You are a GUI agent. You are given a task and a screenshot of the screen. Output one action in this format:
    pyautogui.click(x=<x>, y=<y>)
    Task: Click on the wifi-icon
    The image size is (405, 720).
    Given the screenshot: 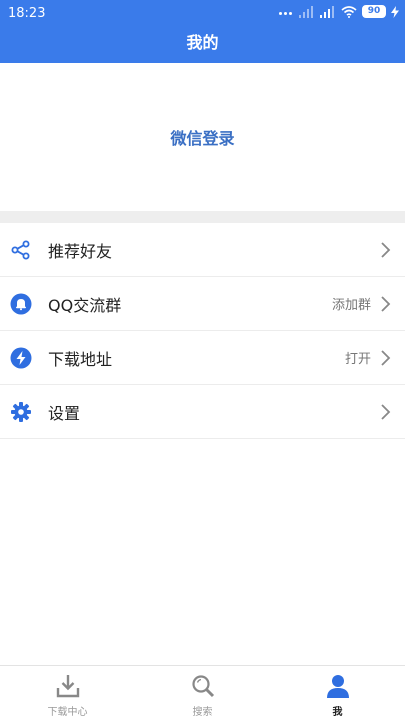 What is the action you would take?
    pyautogui.click(x=349, y=11)
    